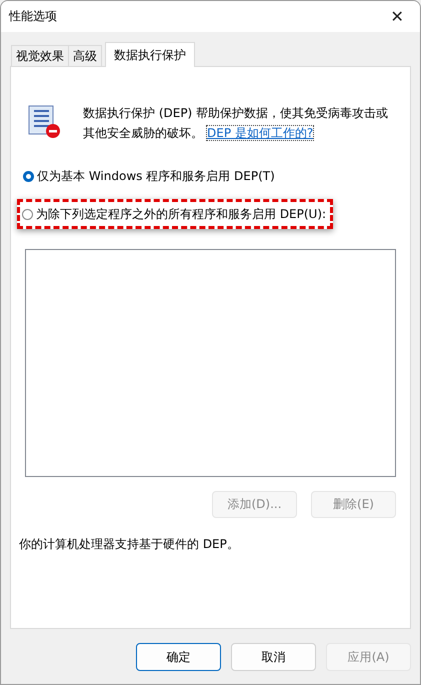 This screenshot has width=421, height=685. What do you see at coordinates (397, 16) in the screenshot?
I see `close-button: ✕` at bounding box center [397, 16].